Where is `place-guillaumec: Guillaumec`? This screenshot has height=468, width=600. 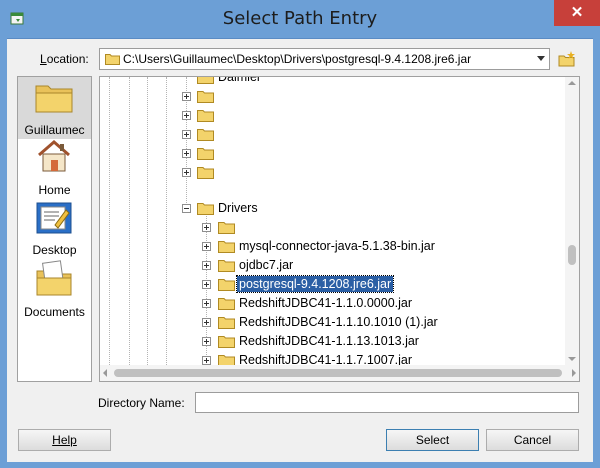 place-guillaumec: Guillaumec is located at coordinates (54, 108).